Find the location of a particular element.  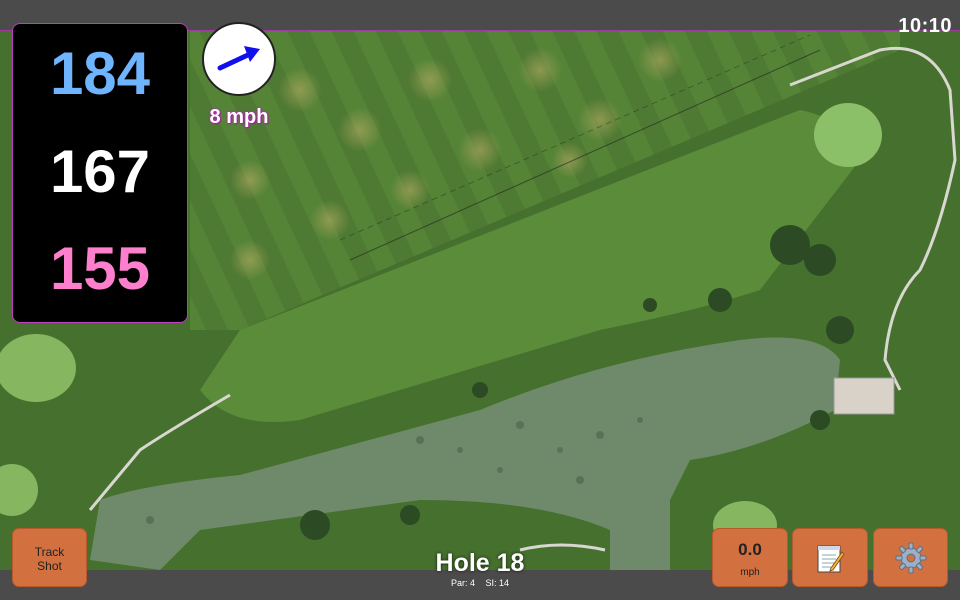

distance-back: 184 is located at coordinates (100, 73).